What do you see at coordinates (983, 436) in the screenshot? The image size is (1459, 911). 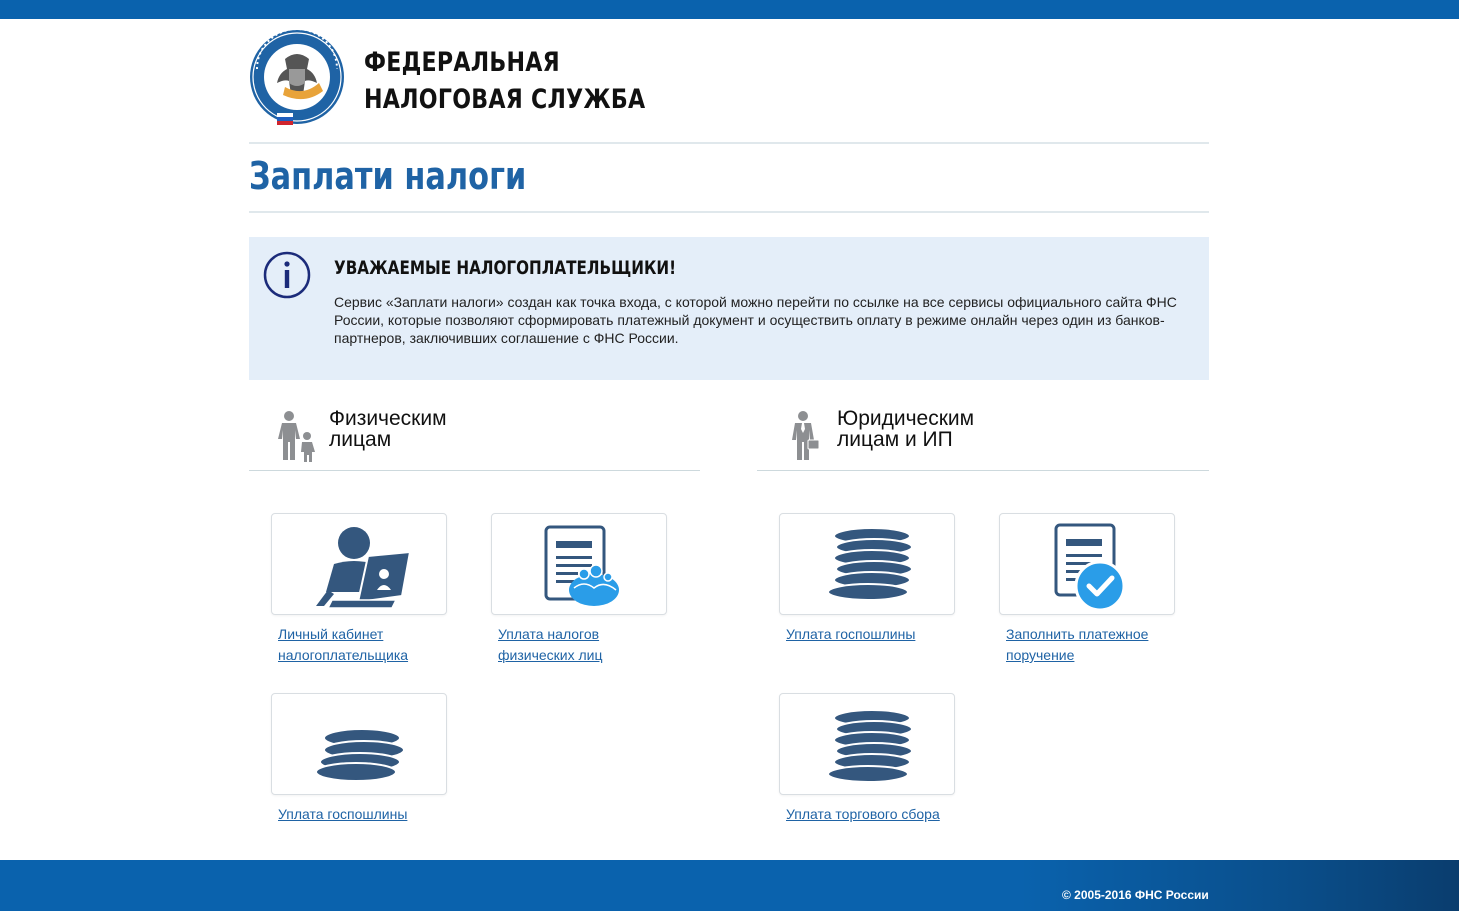 I see `section-legal: Юридическим лицам и ИП` at bounding box center [983, 436].